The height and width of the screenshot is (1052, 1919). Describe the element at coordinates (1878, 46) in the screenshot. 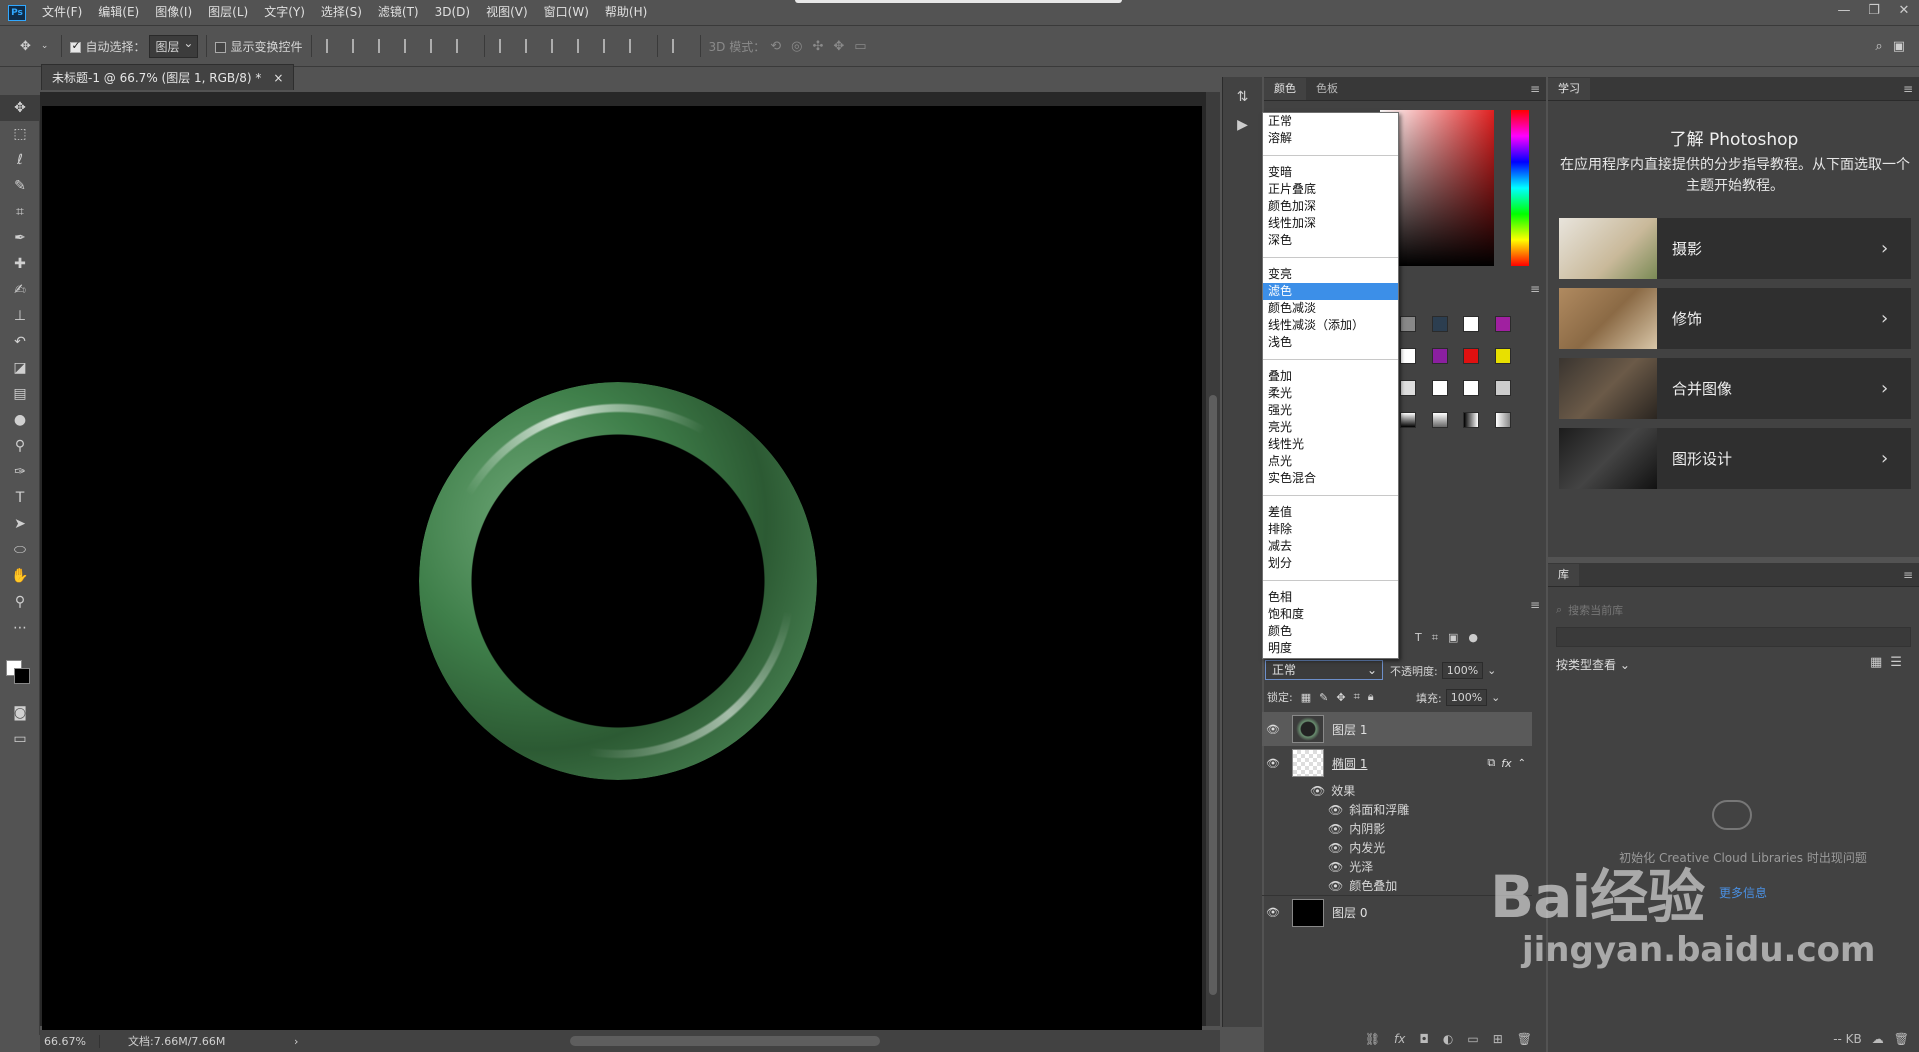

I see `search-icon: ⌕` at that location.